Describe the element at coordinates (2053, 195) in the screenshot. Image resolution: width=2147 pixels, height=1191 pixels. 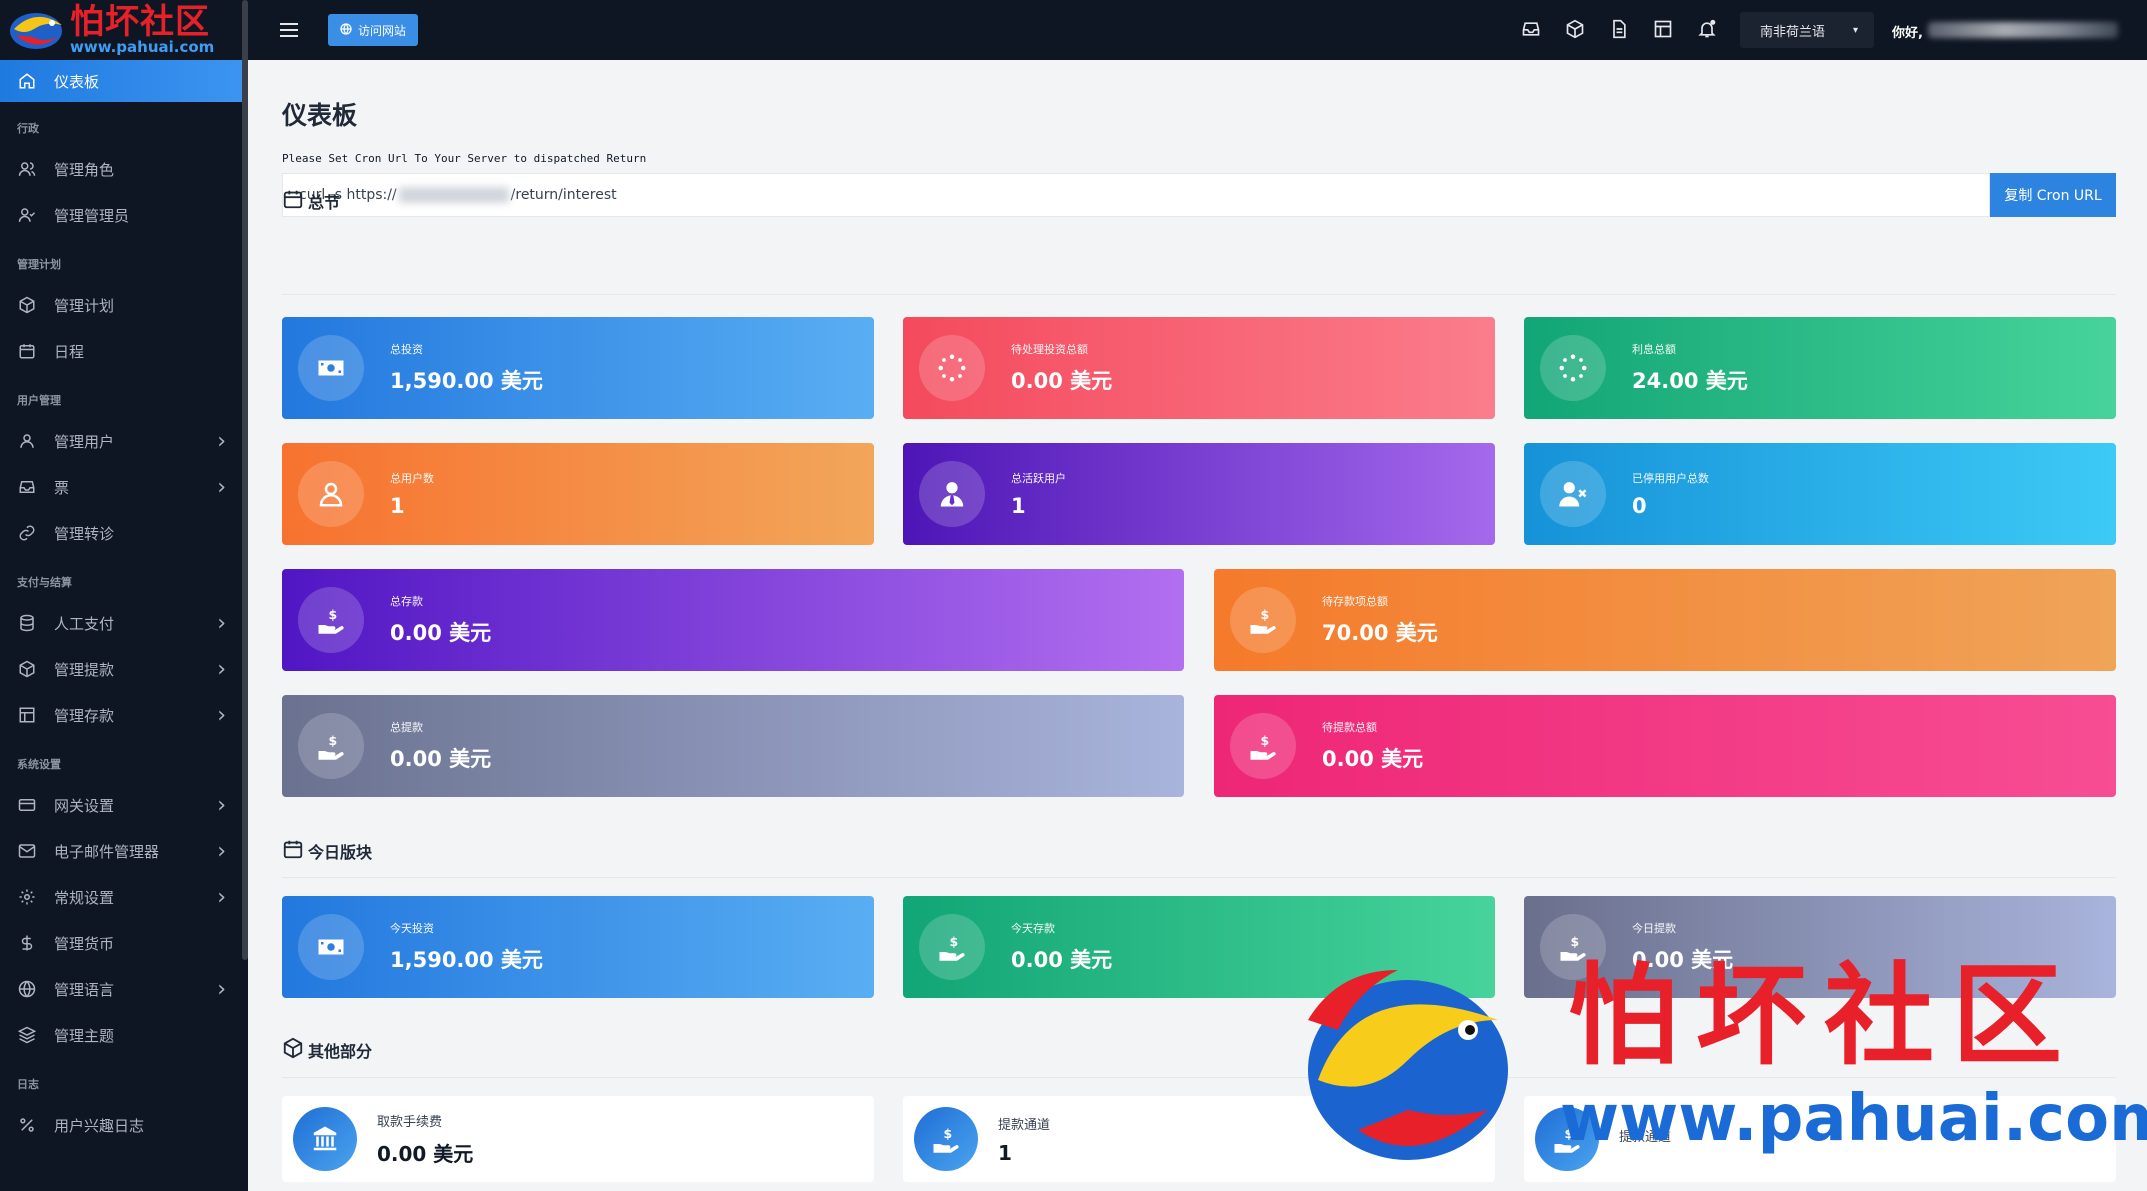
I see `copy-cron-url-button: 复制 Cron URL` at that location.